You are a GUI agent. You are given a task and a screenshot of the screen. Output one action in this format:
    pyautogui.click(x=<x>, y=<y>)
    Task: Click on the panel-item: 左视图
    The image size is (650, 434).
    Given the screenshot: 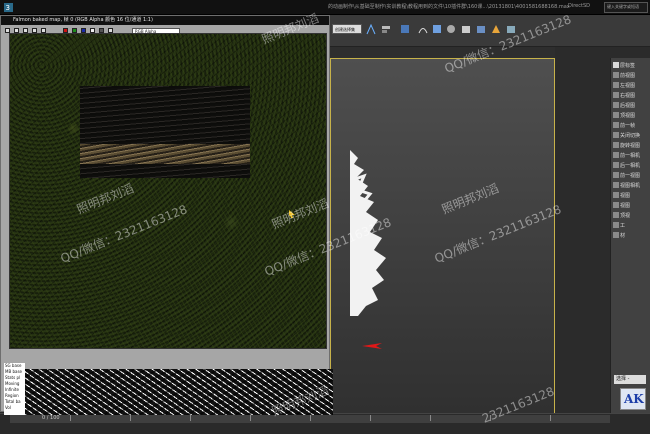 What is the action you would take?
    pyautogui.click(x=631, y=86)
    